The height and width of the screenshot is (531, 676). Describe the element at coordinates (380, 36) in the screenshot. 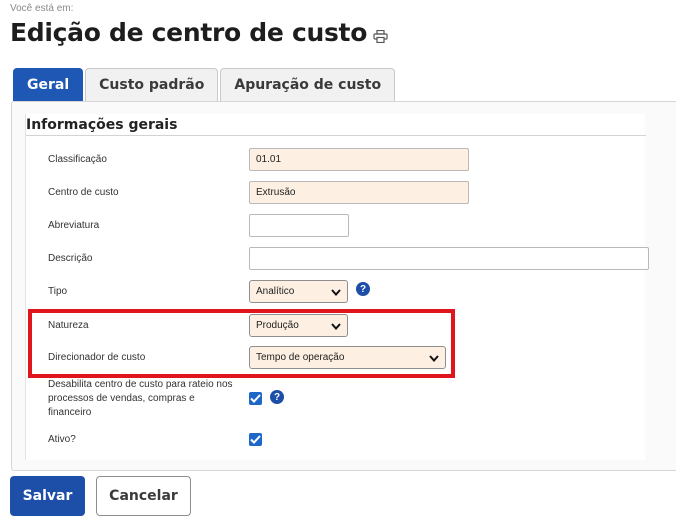

I see `print-icon` at that location.